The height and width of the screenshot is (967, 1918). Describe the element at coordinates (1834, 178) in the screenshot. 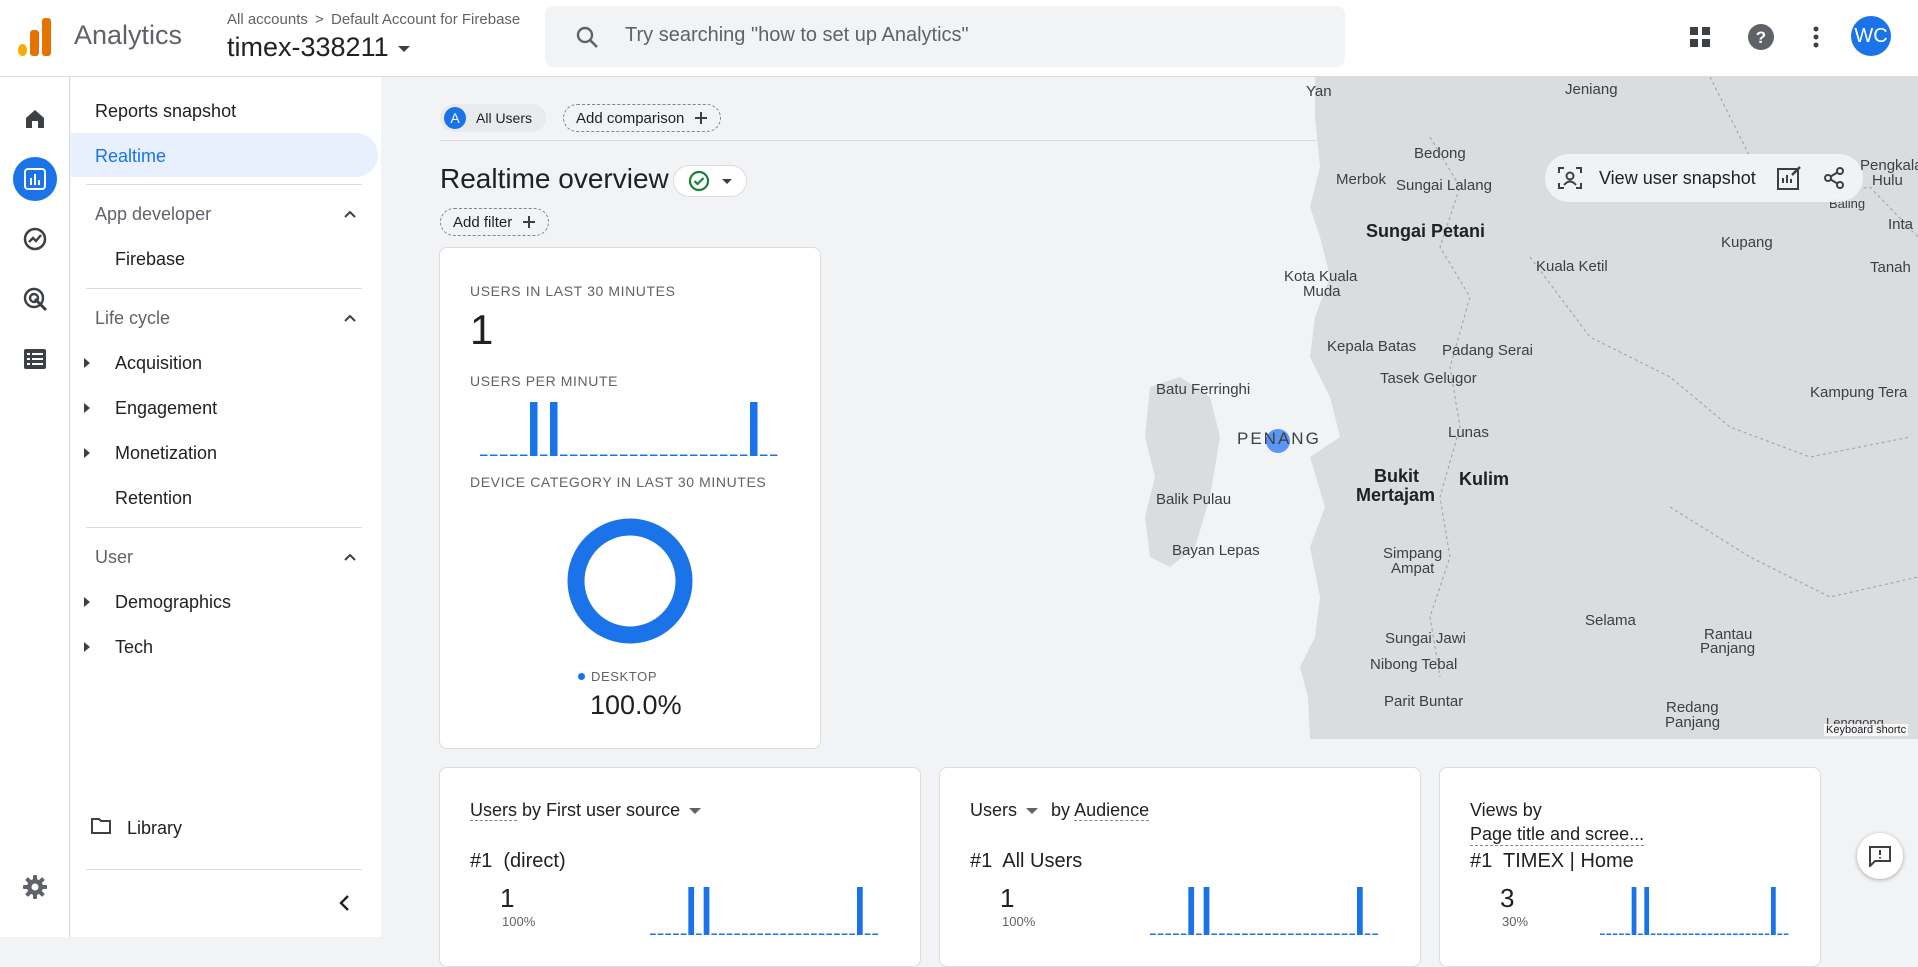

I see `share-icon` at that location.